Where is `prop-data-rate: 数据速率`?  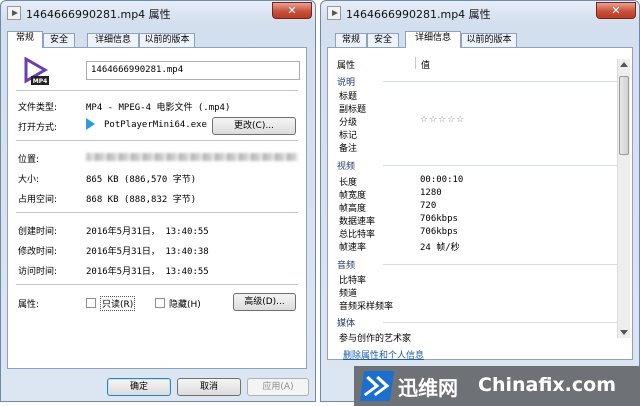 prop-data-rate: 数据速率 is located at coordinates (357, 220).